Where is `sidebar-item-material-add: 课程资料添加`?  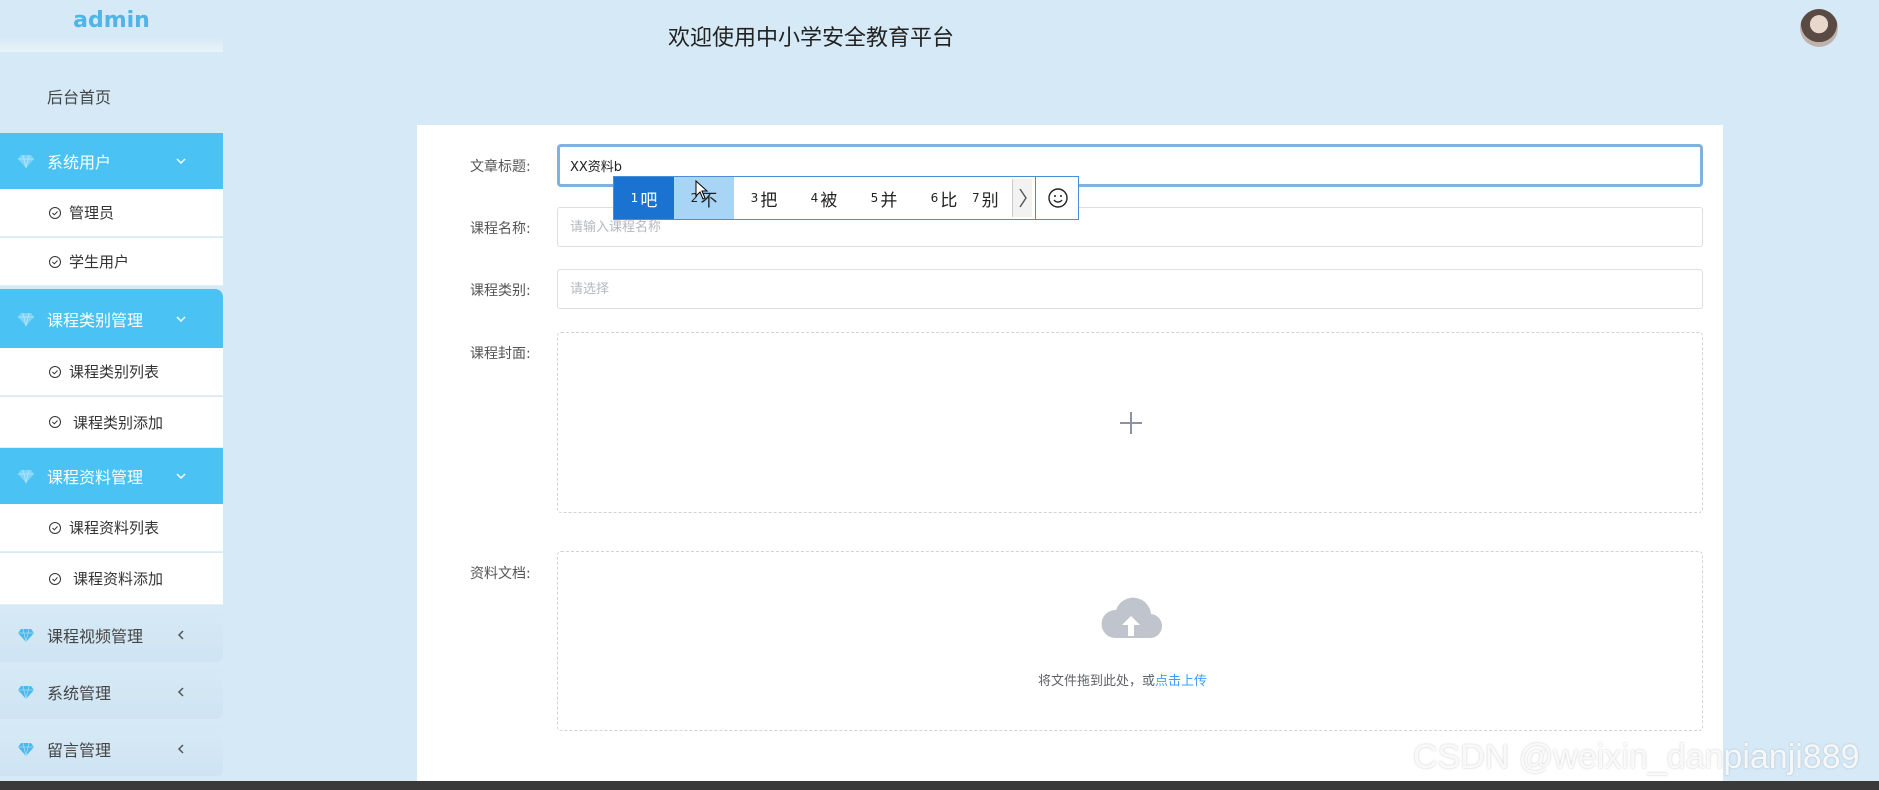 sidebar-item-material-add: 课程资料添加 is located at coordinates (111, 579).